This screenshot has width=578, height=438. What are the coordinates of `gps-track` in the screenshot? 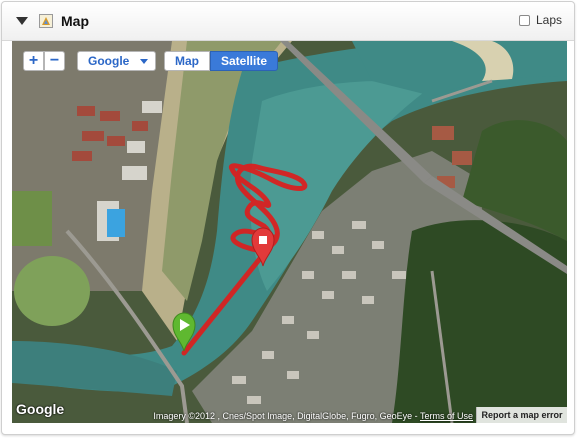 It's located at (244, 259).